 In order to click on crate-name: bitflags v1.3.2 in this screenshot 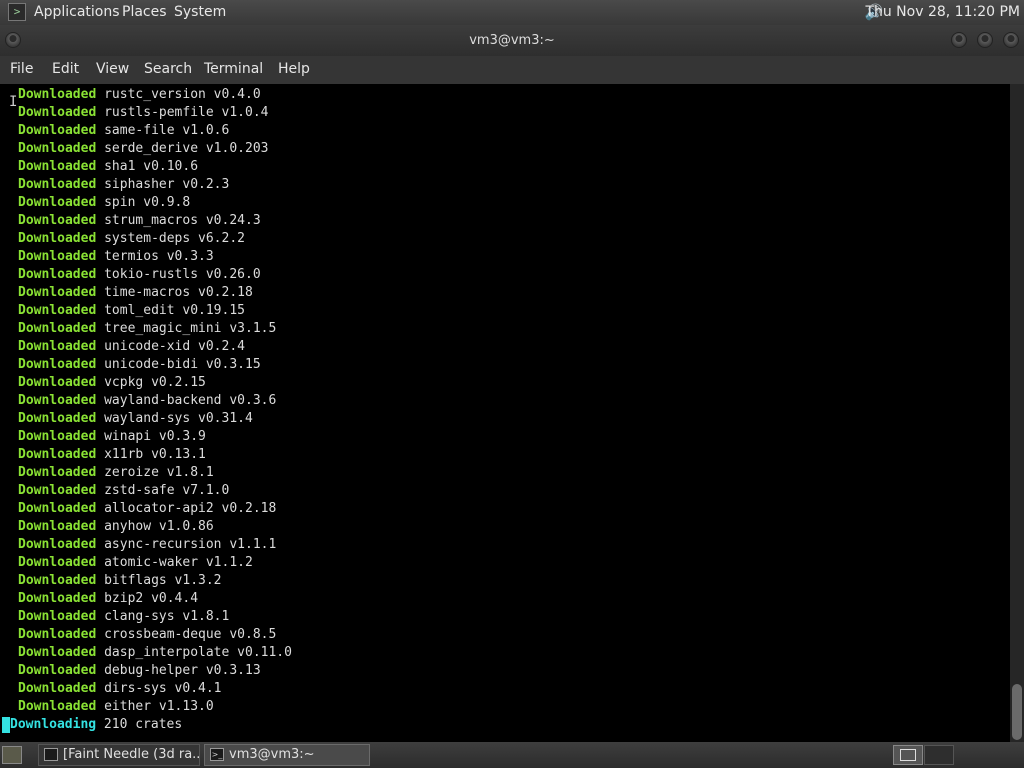, I will do `click(163, 580)`.